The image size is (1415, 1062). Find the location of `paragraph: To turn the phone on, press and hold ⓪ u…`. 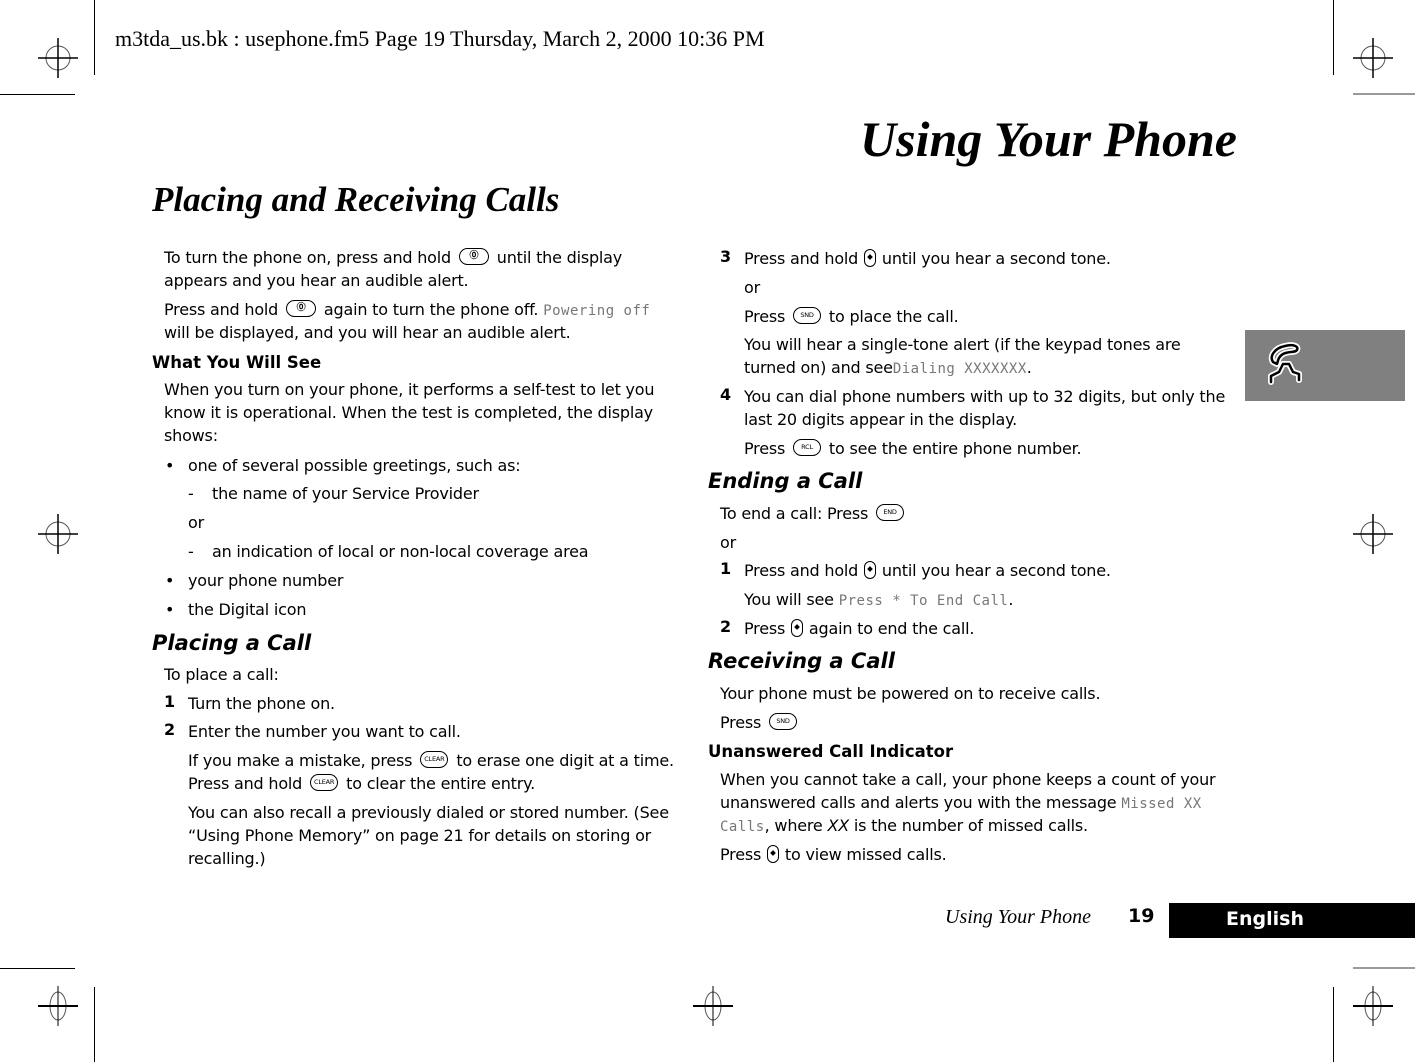

paragraph: To turn the phone on, press and hold ⓪ u… is located at coordinates (393, 257).